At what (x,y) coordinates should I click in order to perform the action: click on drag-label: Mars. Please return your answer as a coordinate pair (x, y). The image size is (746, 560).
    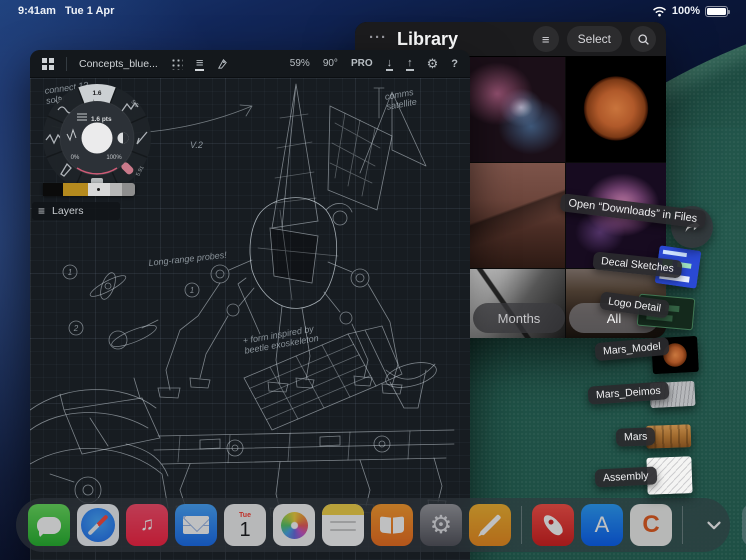
    Looking at the image, I should click on (635, 437).